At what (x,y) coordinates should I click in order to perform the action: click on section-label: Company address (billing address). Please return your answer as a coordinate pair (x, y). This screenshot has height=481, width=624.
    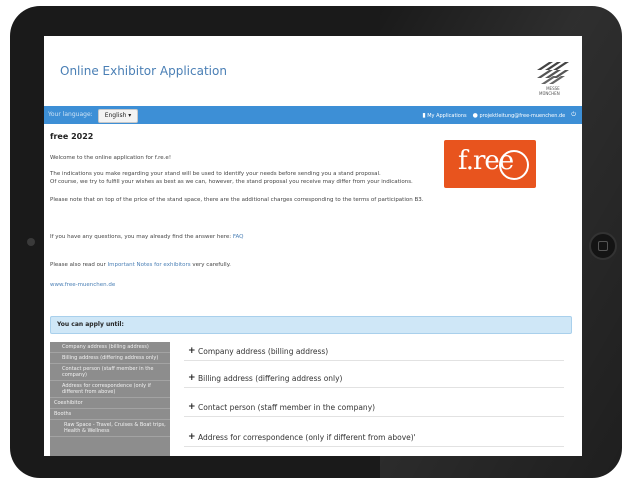
    Looking at the image, I should click on (263, 351).